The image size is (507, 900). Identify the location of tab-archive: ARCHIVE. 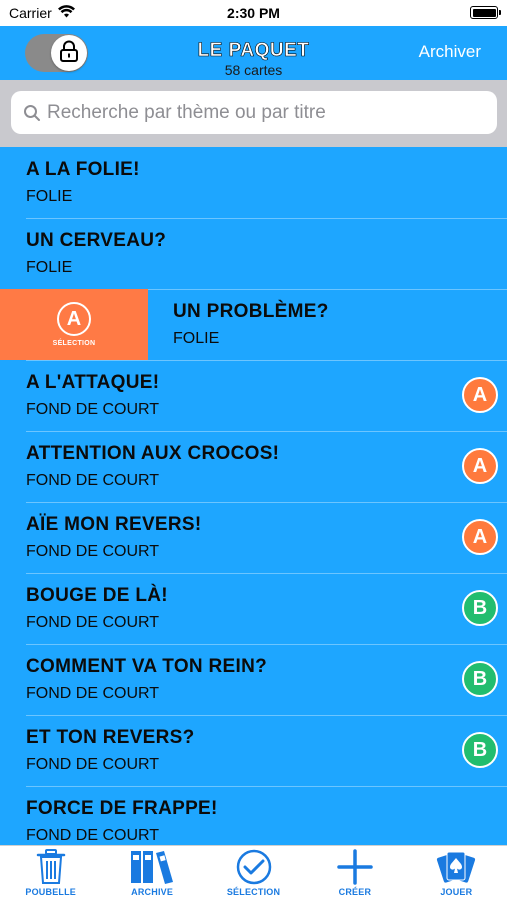
(151, 873).